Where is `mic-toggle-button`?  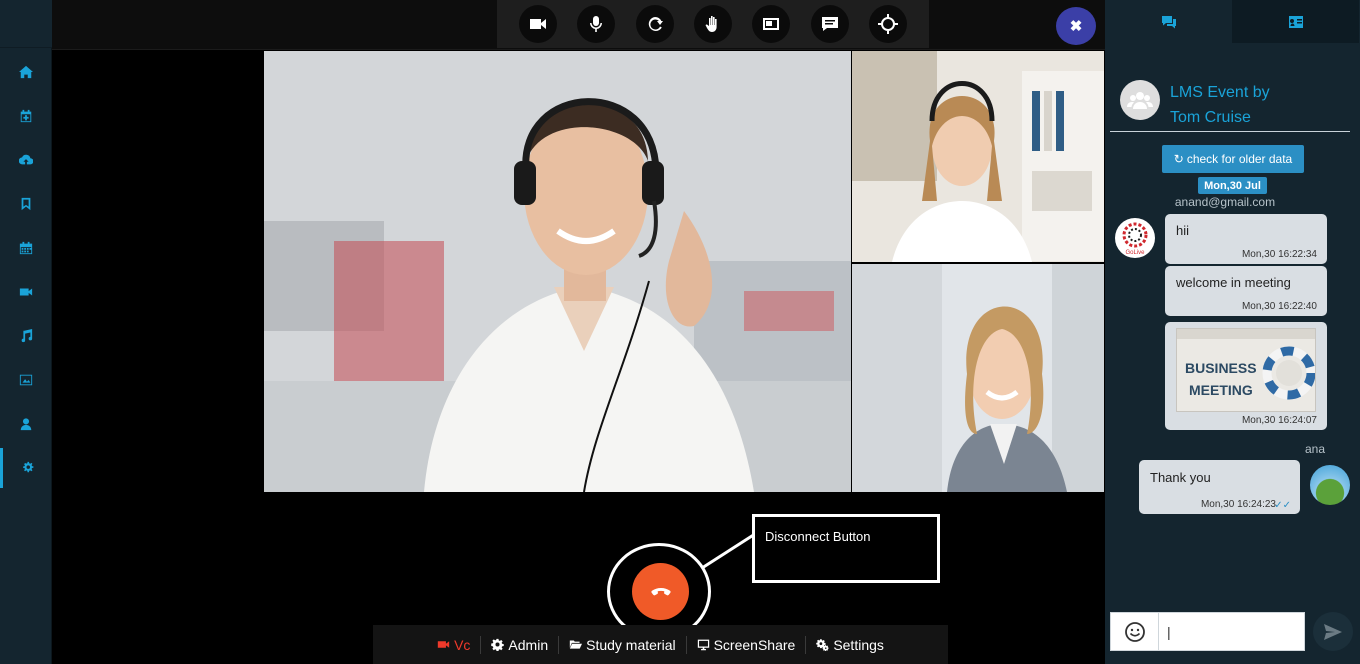
mic-toggle-button is located at coordinates (596, 24).